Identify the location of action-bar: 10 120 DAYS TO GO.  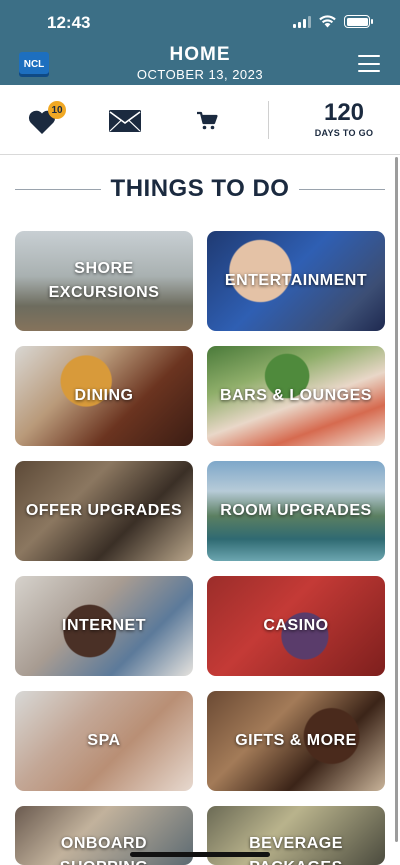
(200, 120).